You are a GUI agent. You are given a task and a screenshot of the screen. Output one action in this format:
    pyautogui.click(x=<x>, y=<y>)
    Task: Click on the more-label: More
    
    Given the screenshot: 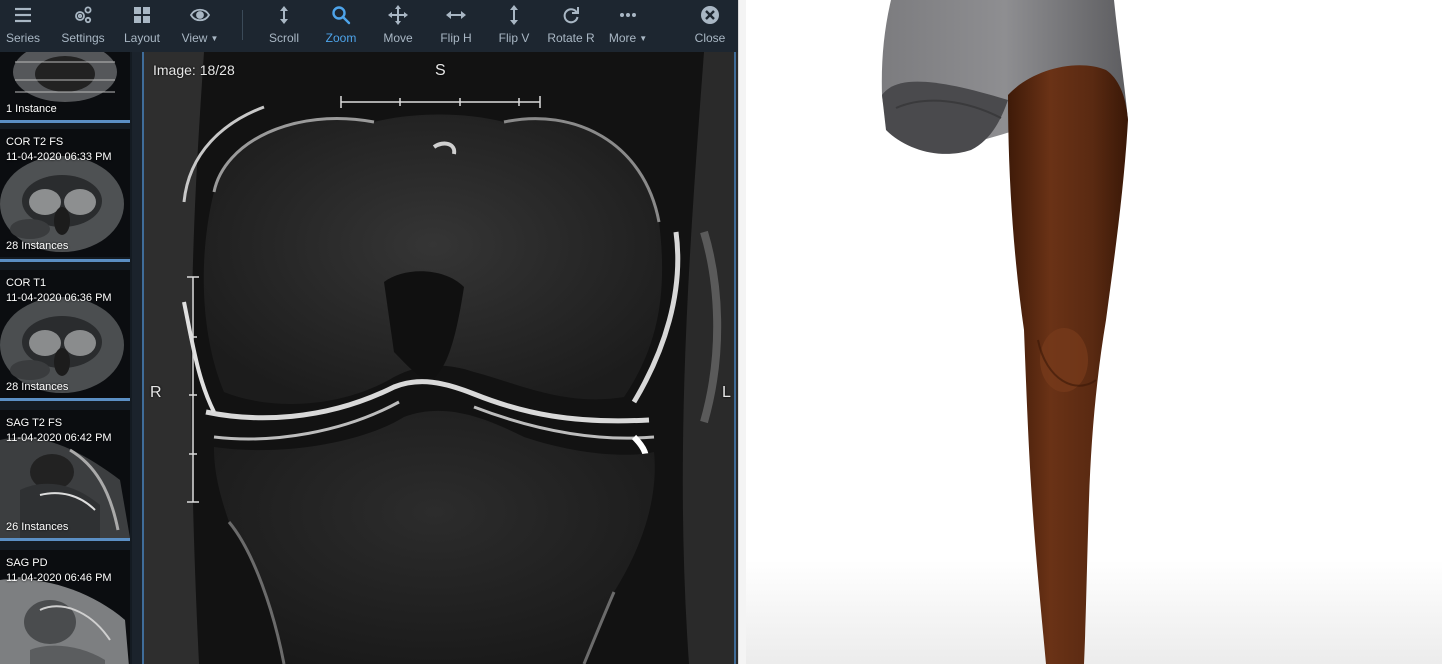 What is the action you would take?
    pyautogui.click(x=622, y=38)
    